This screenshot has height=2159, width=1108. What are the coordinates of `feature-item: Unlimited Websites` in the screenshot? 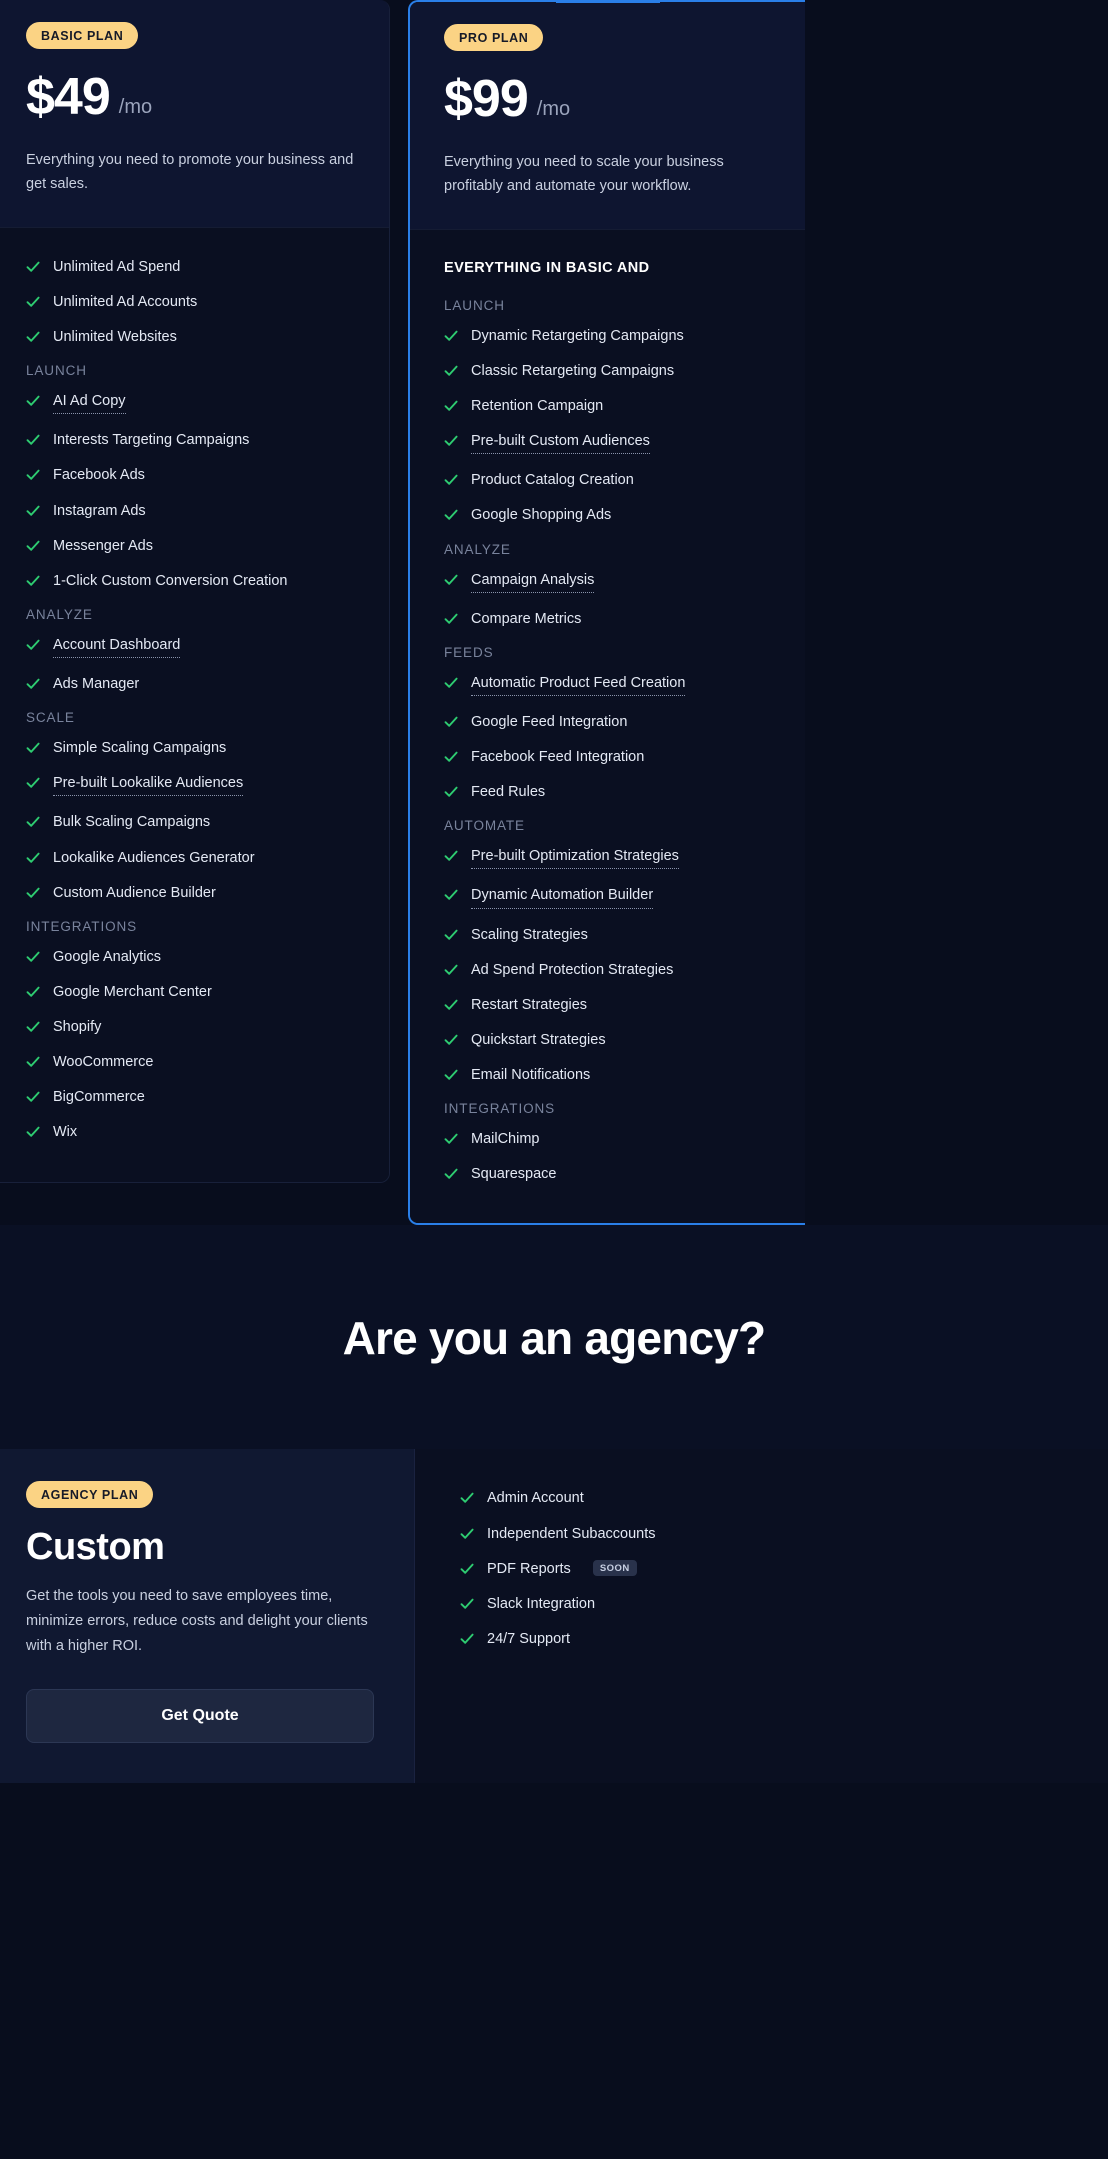 It's located at (194, 337).